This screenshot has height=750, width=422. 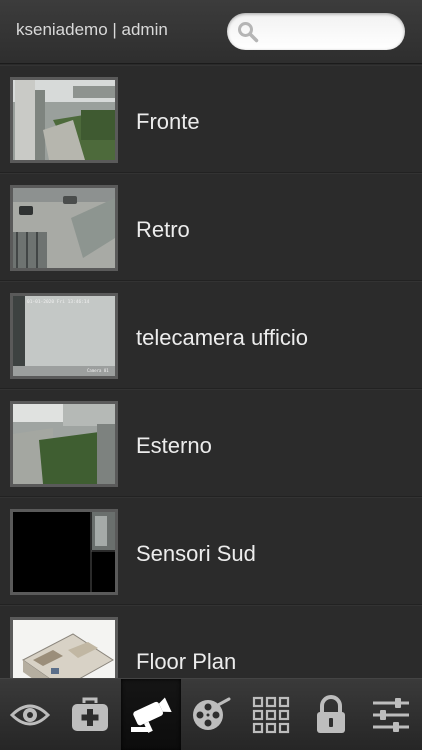 I want to click on film-reel-icon, so click(x=212, y=713).